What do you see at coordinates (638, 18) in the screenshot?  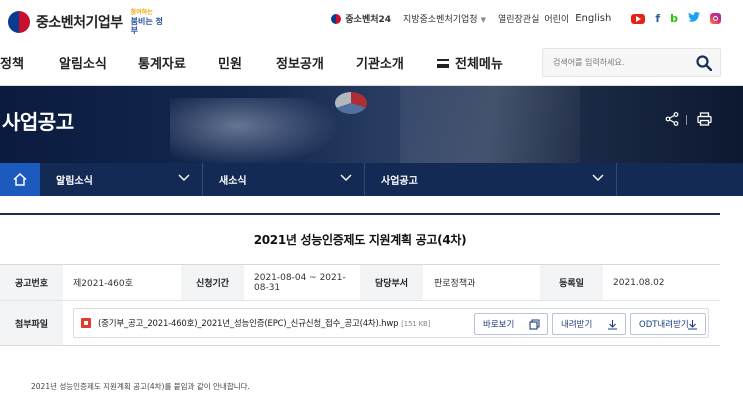 I see `youtube-icon` at bounding box center [638, 18].